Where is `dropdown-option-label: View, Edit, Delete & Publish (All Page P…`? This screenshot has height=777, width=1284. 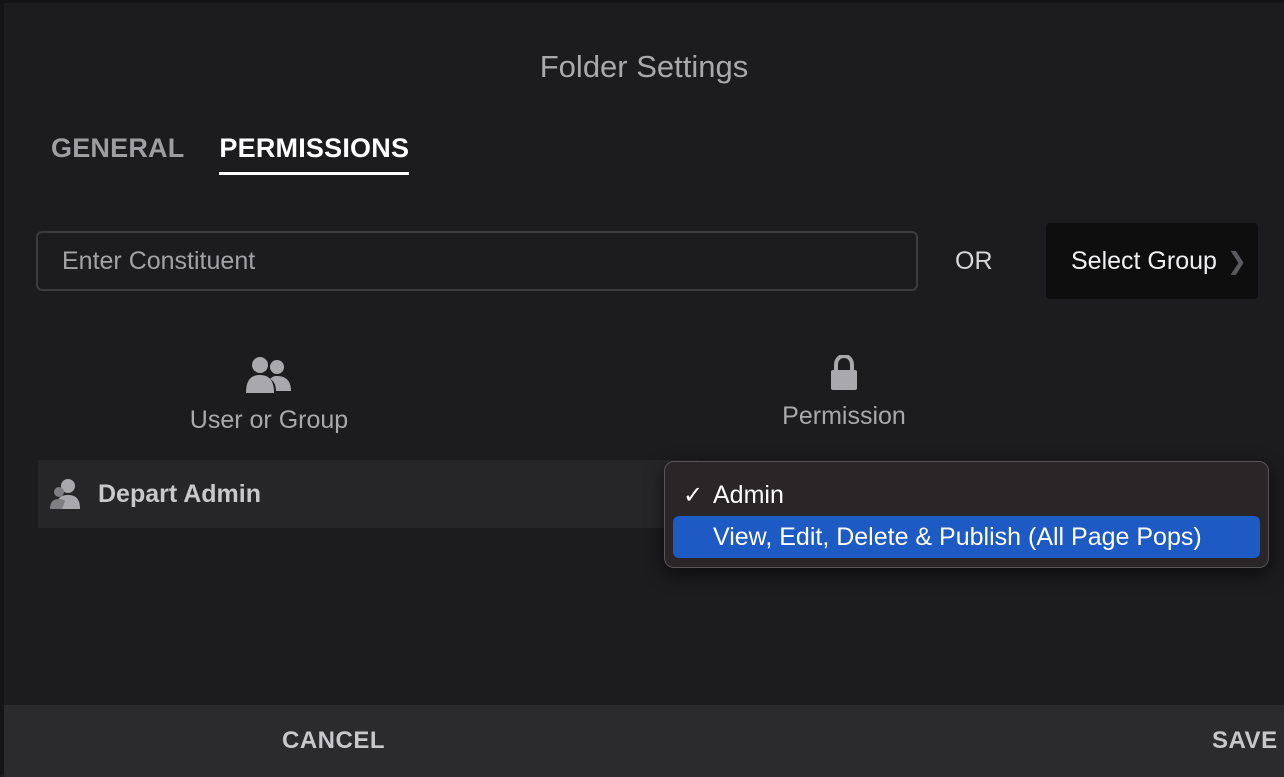
dropdown-option-label: View, Edit, Delete & Publish (All Page P… is located at coordinates (957, 536).